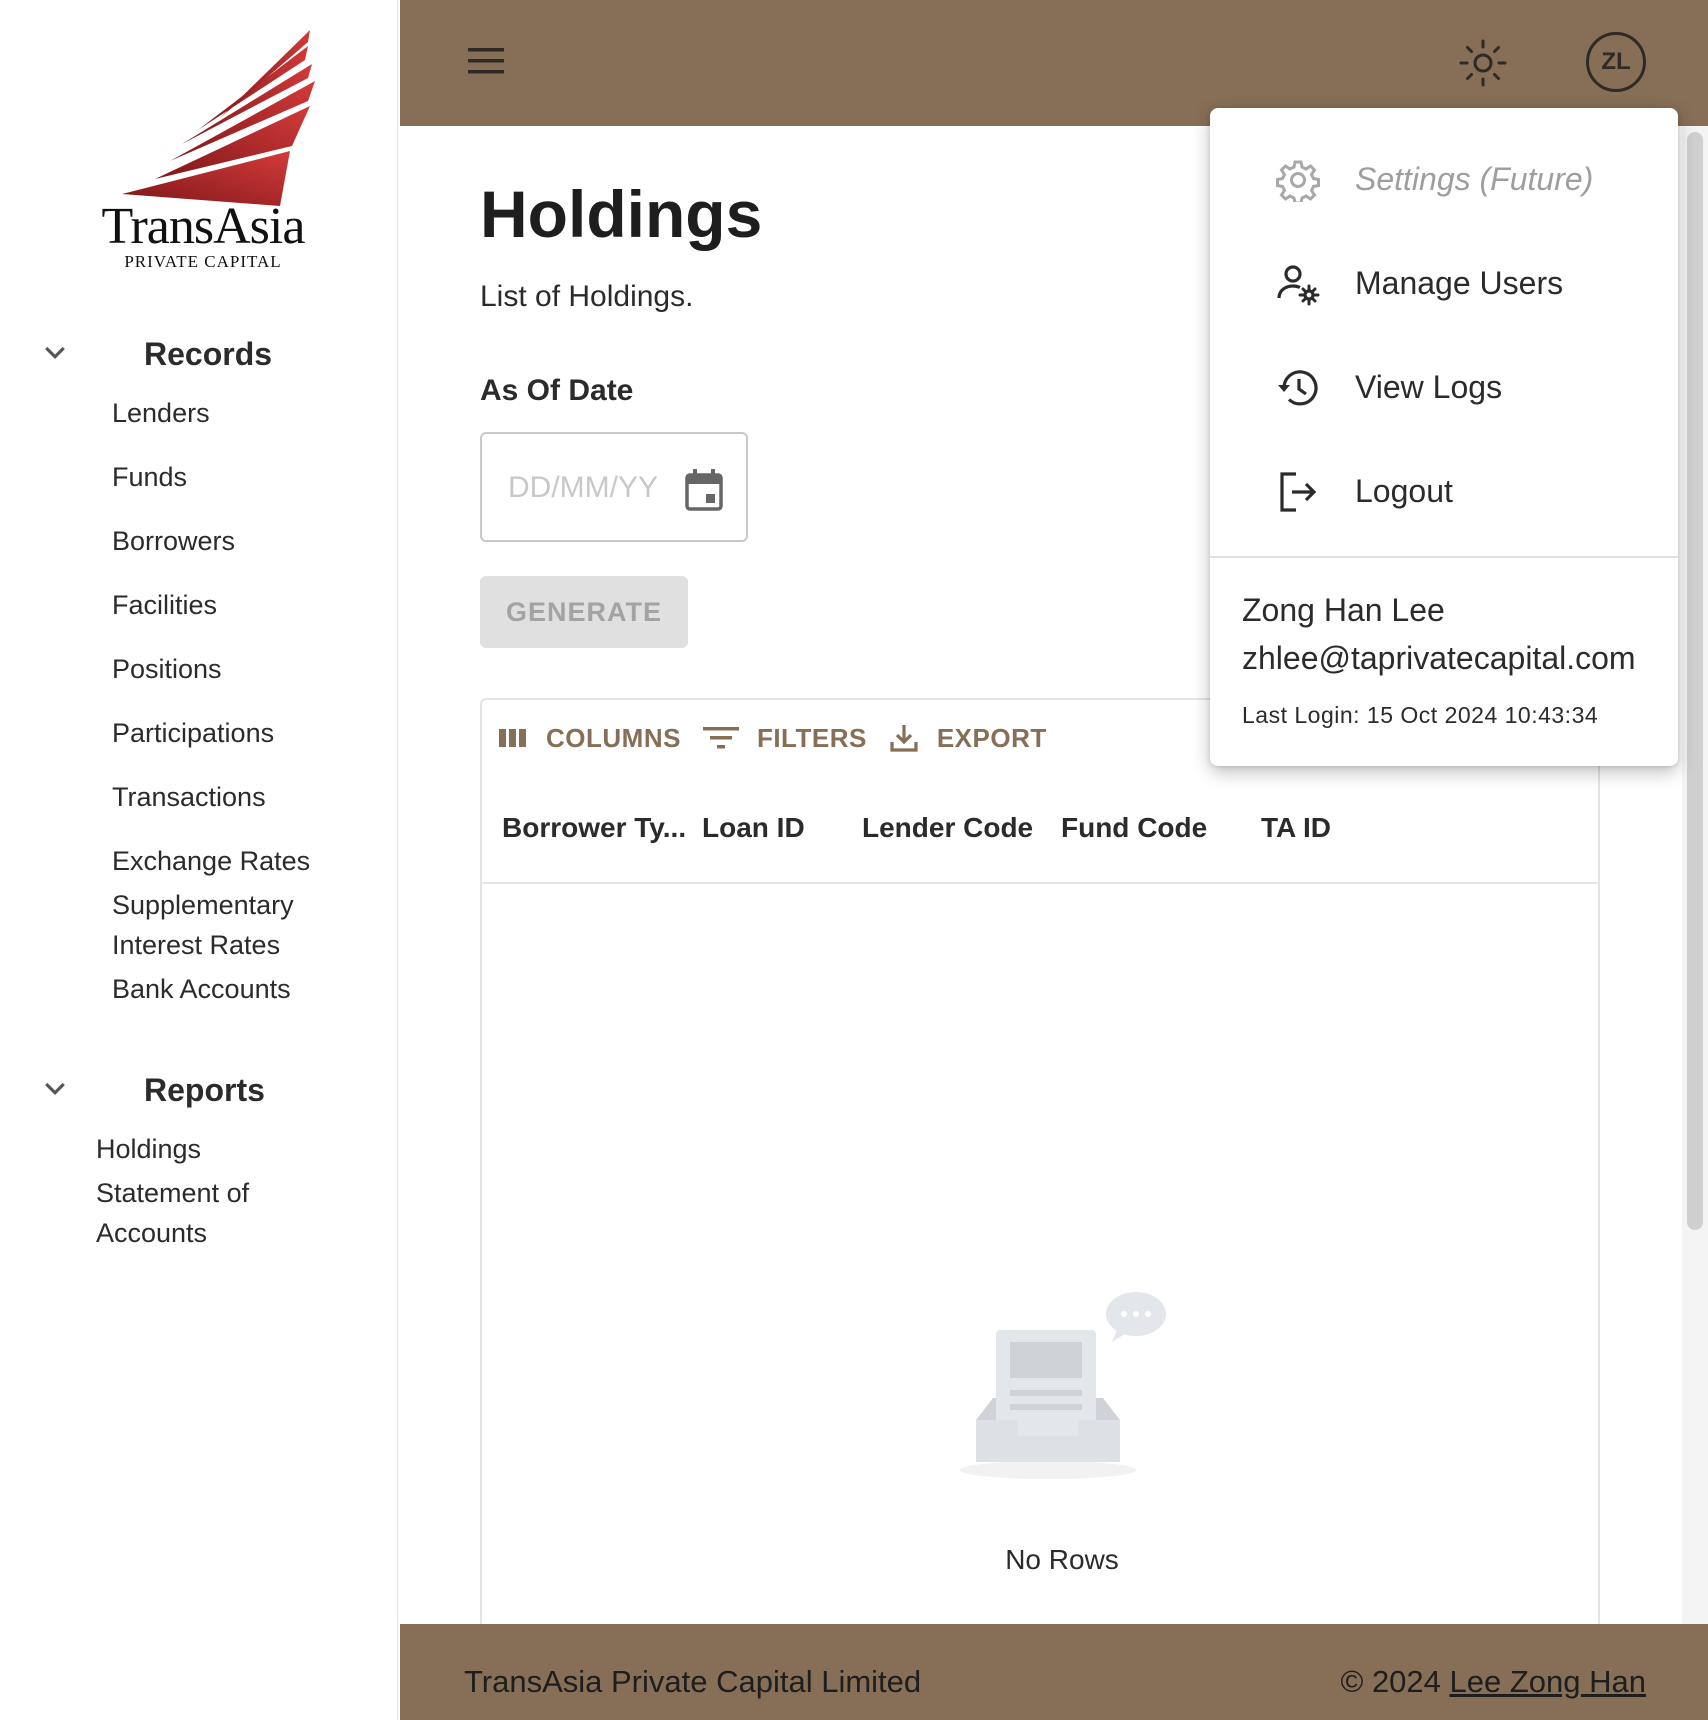  Describe the element at coordinates (201, 989) in the screenshot. I see `sidebar-item-bank-accounts: Bank Accounts` at that location.